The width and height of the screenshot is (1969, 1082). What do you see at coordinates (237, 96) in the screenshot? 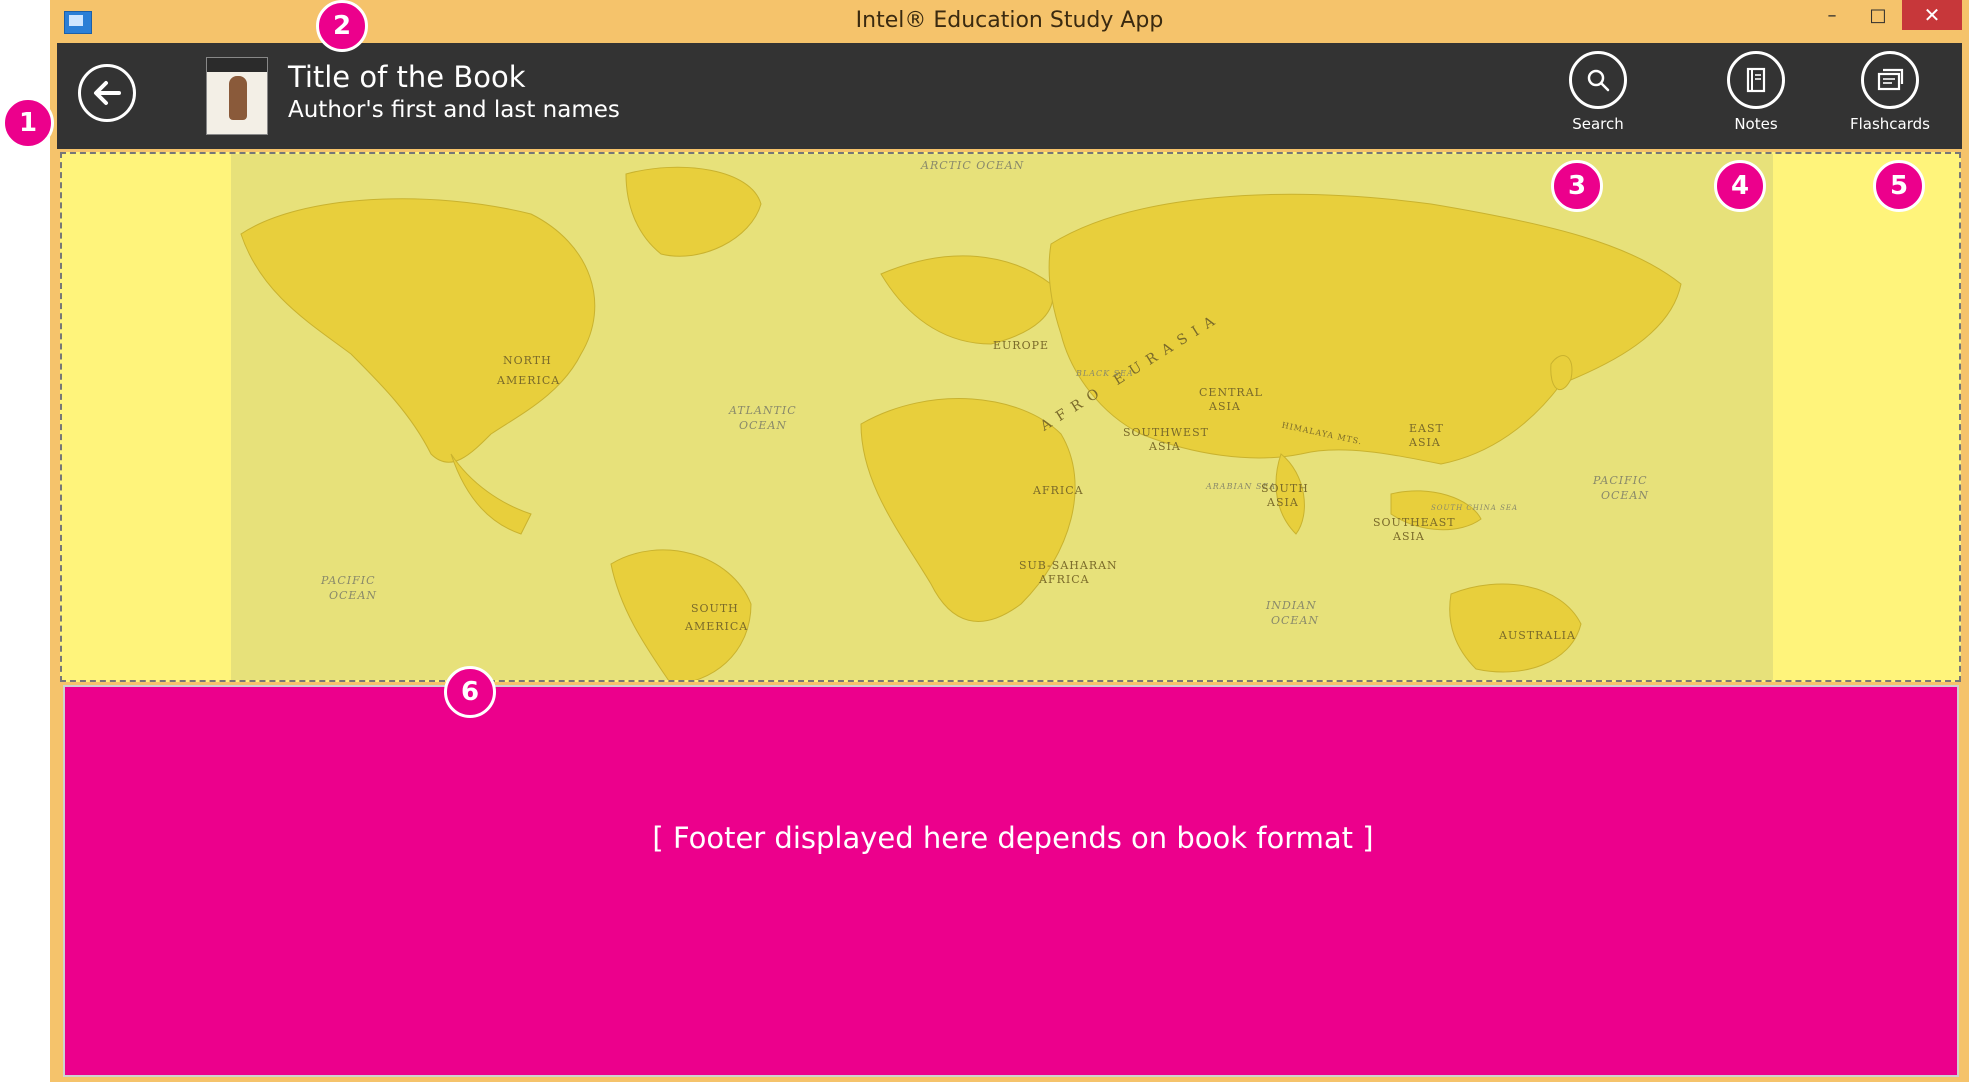
I see `book-cover-thumbnail` at bounding box center [237, 96].